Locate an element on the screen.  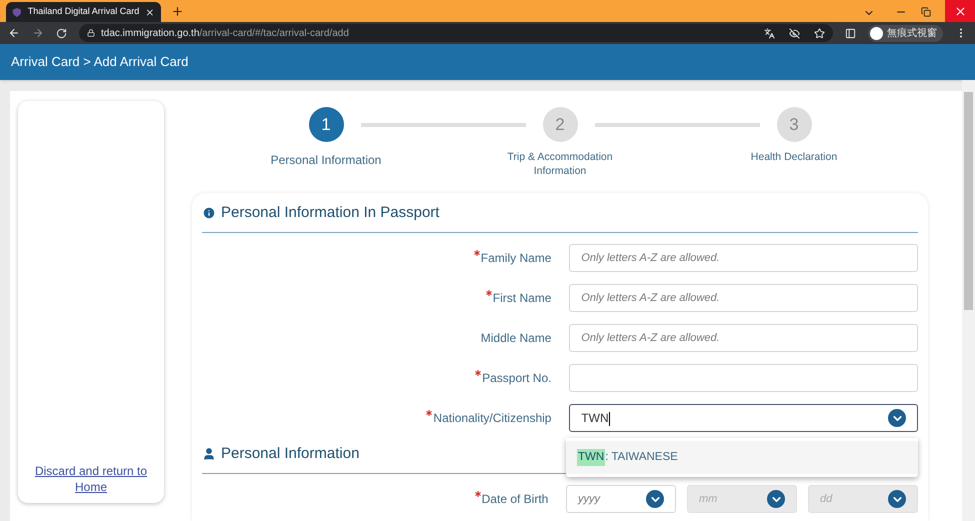
reload-icon is located at coordinates (61, 33).